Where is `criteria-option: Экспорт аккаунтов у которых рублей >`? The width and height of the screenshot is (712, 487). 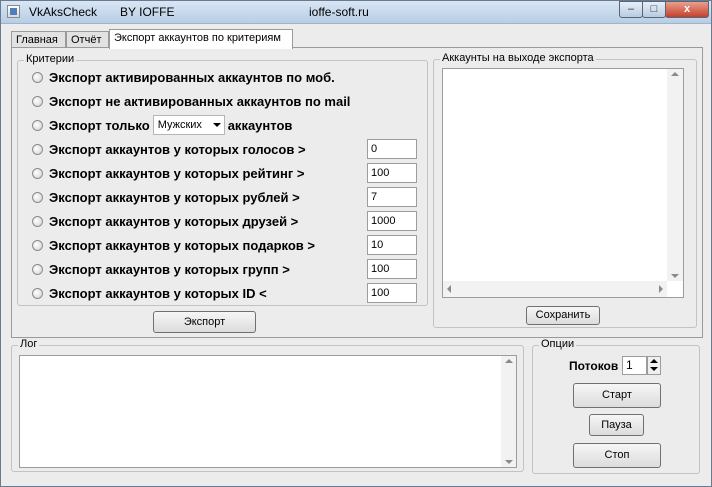
criteria-option: Экспорт аккаунтов у которых рублей > is located at coordinates (166, 197).